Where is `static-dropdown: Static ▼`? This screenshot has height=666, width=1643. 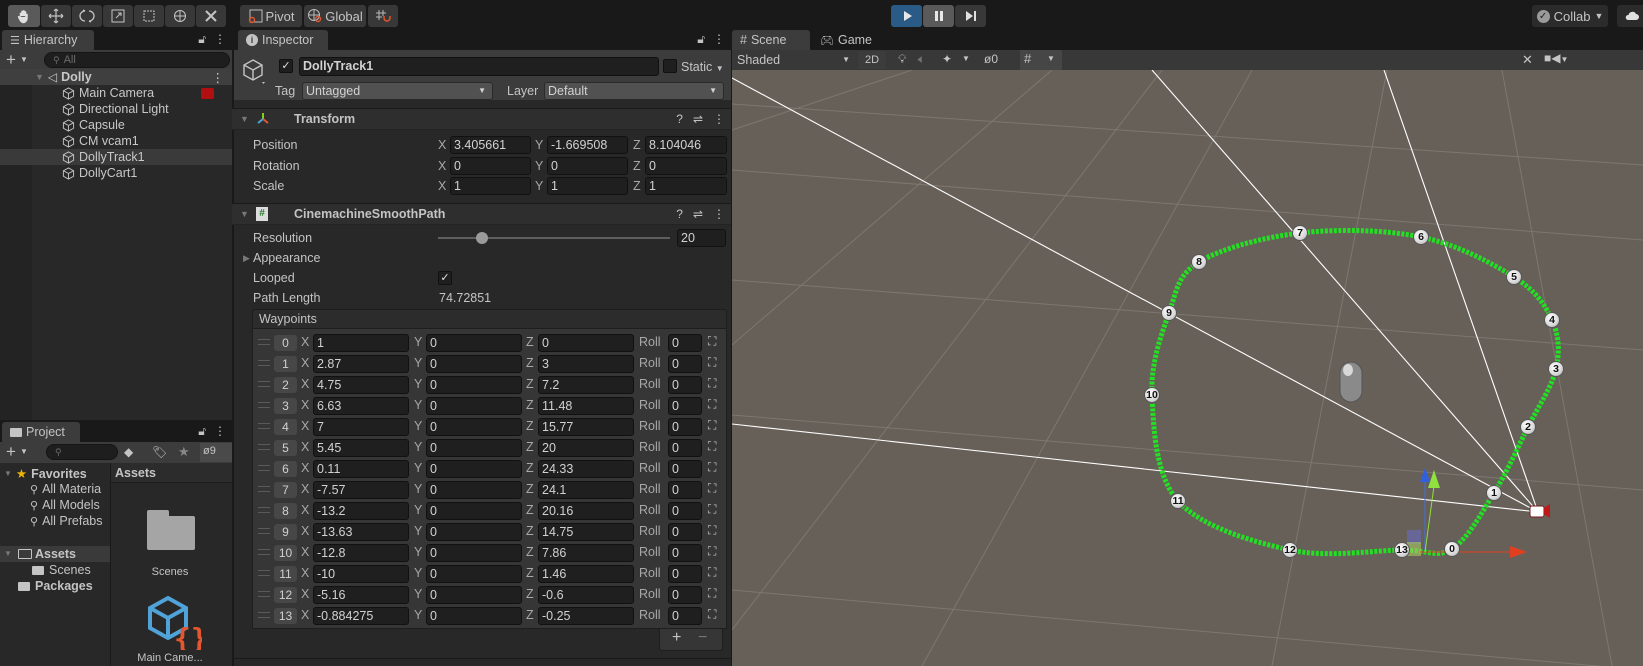
static-dropdown: Static ▼ is located at coordinates (702, 67).